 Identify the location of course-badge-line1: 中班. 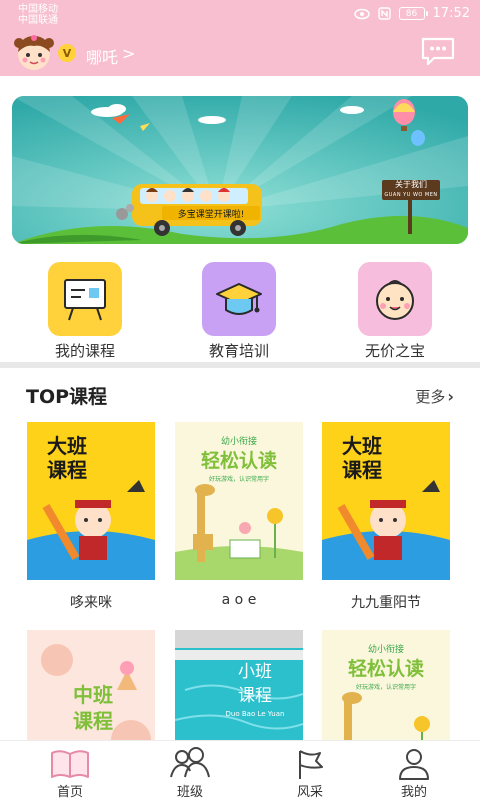
(93, 695).